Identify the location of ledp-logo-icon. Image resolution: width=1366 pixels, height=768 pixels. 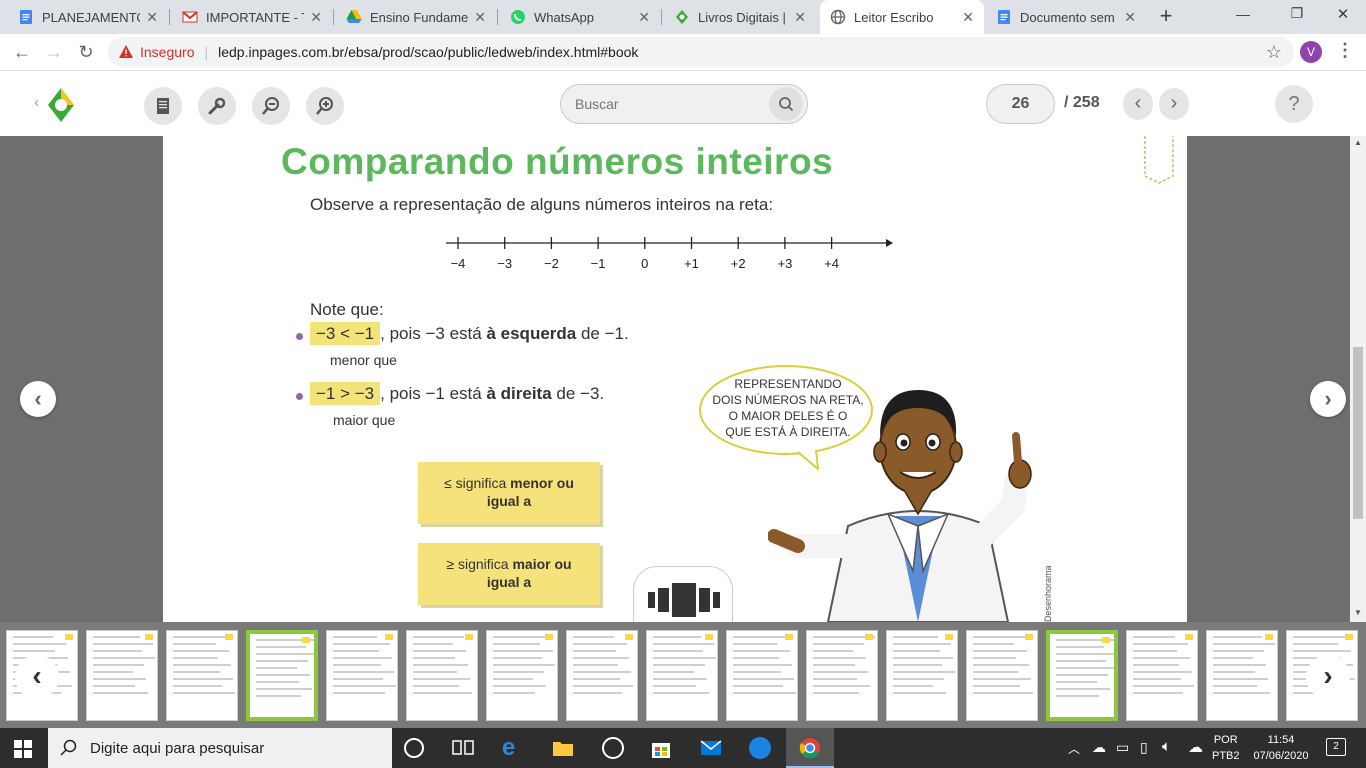
(61, 105).